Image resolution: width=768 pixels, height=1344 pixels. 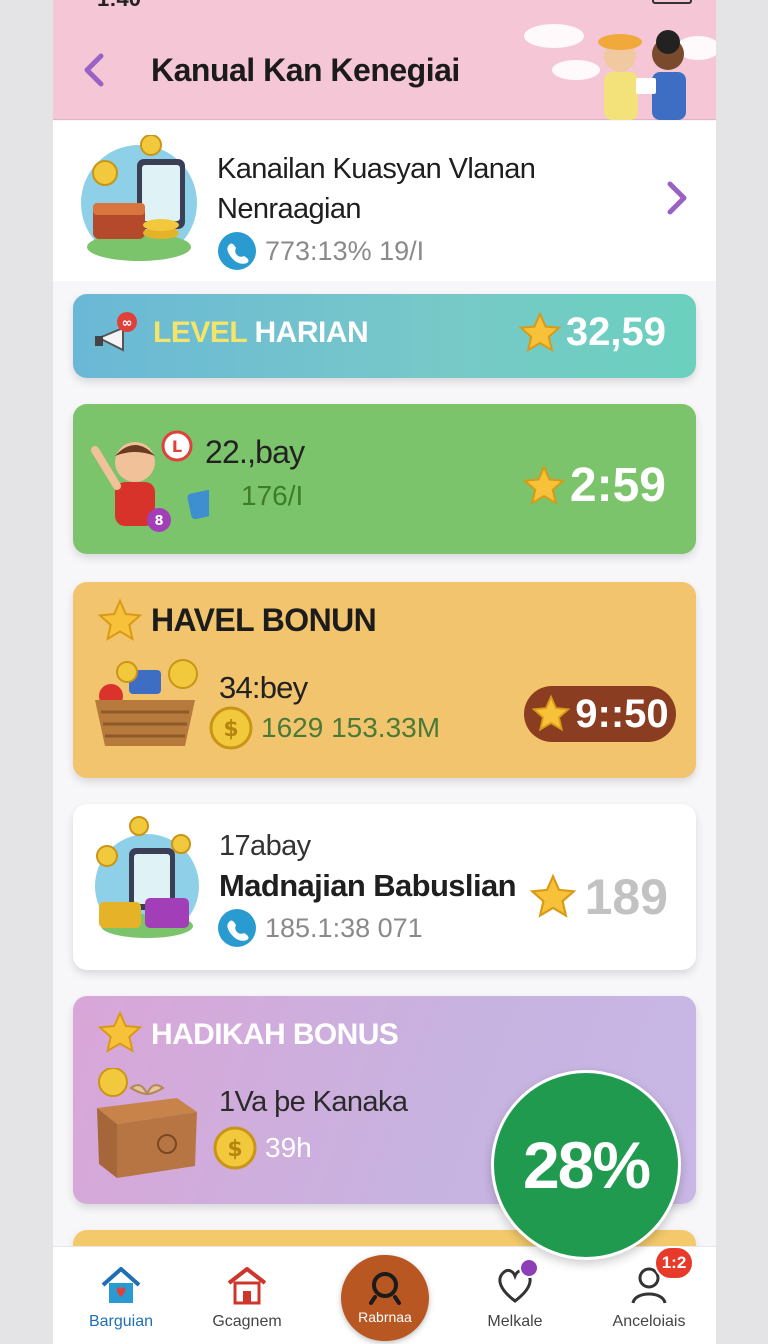 I want to click on level-label-part1: LEVEL, so click(x=200, y=332).